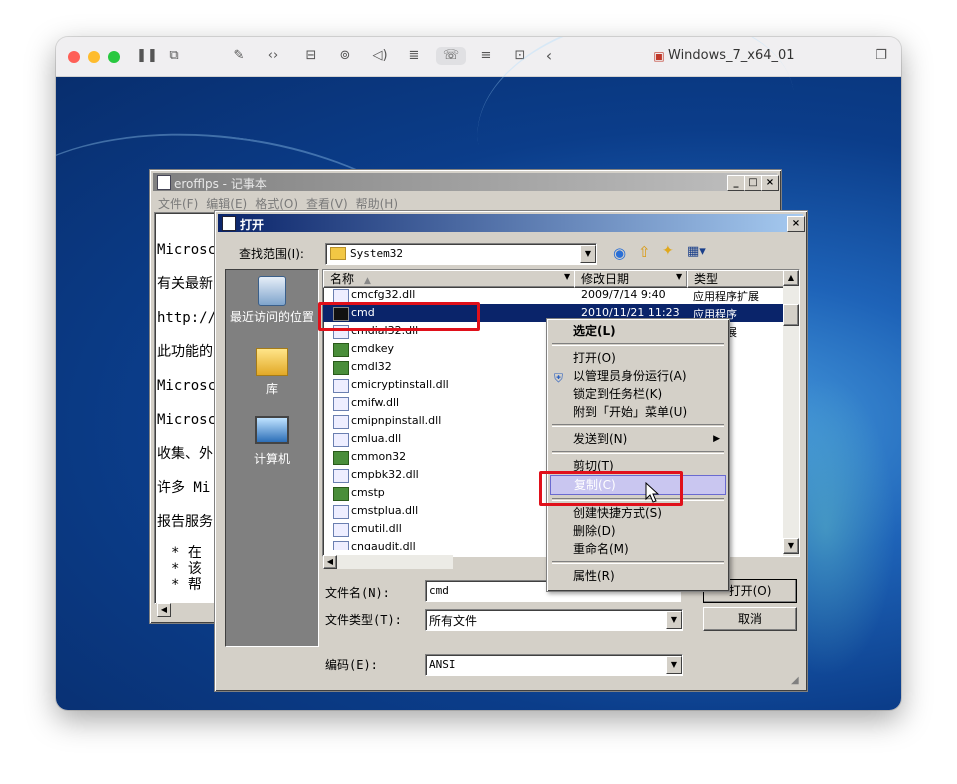 This screenshot has height=784, width=957. Describe the element at coordinates (696, 251) in the screenshot. I see `view-menu-icon: ▦▾` at that location.